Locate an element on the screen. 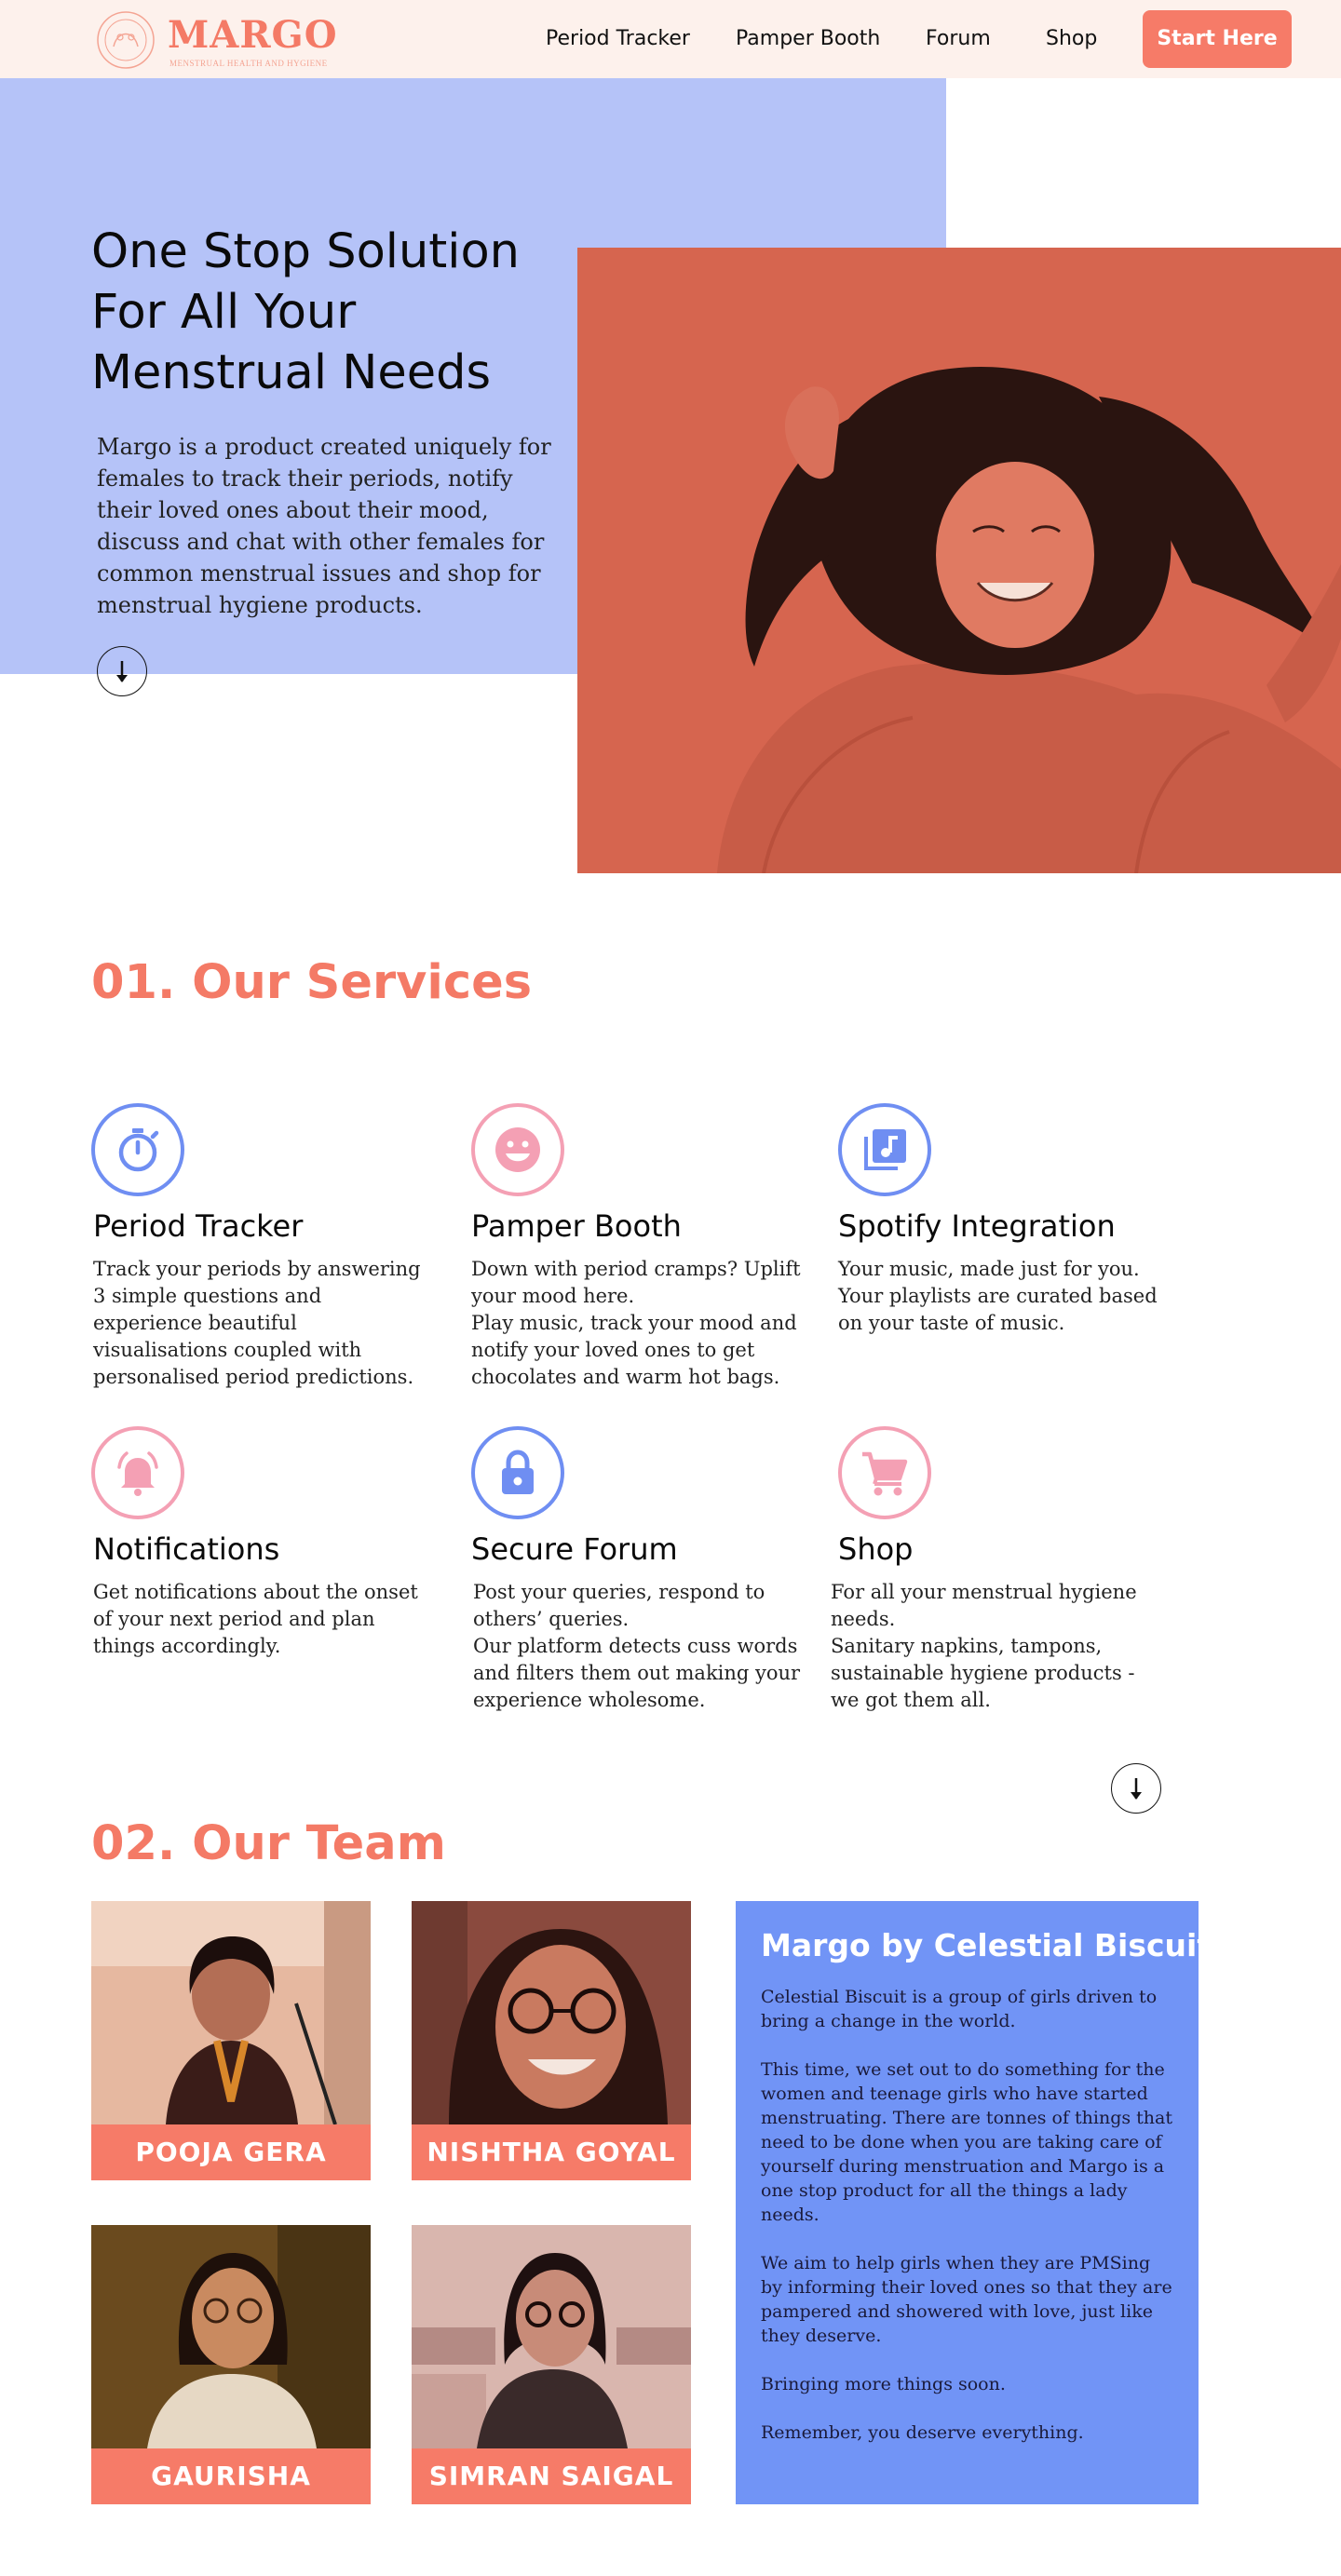 The width and height of the screenshot is (1341, 2576). team-member-card: POOJA GERA is located at coordinates (231, 2040).